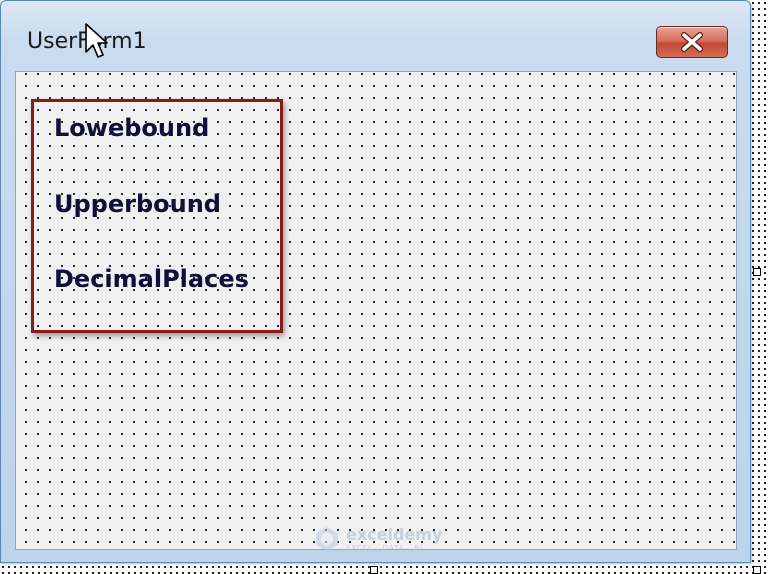 Image resolution: width=768 pixels, height=574 pixels. I want to click on watermark-name: exceldemy, so click(394, 534).